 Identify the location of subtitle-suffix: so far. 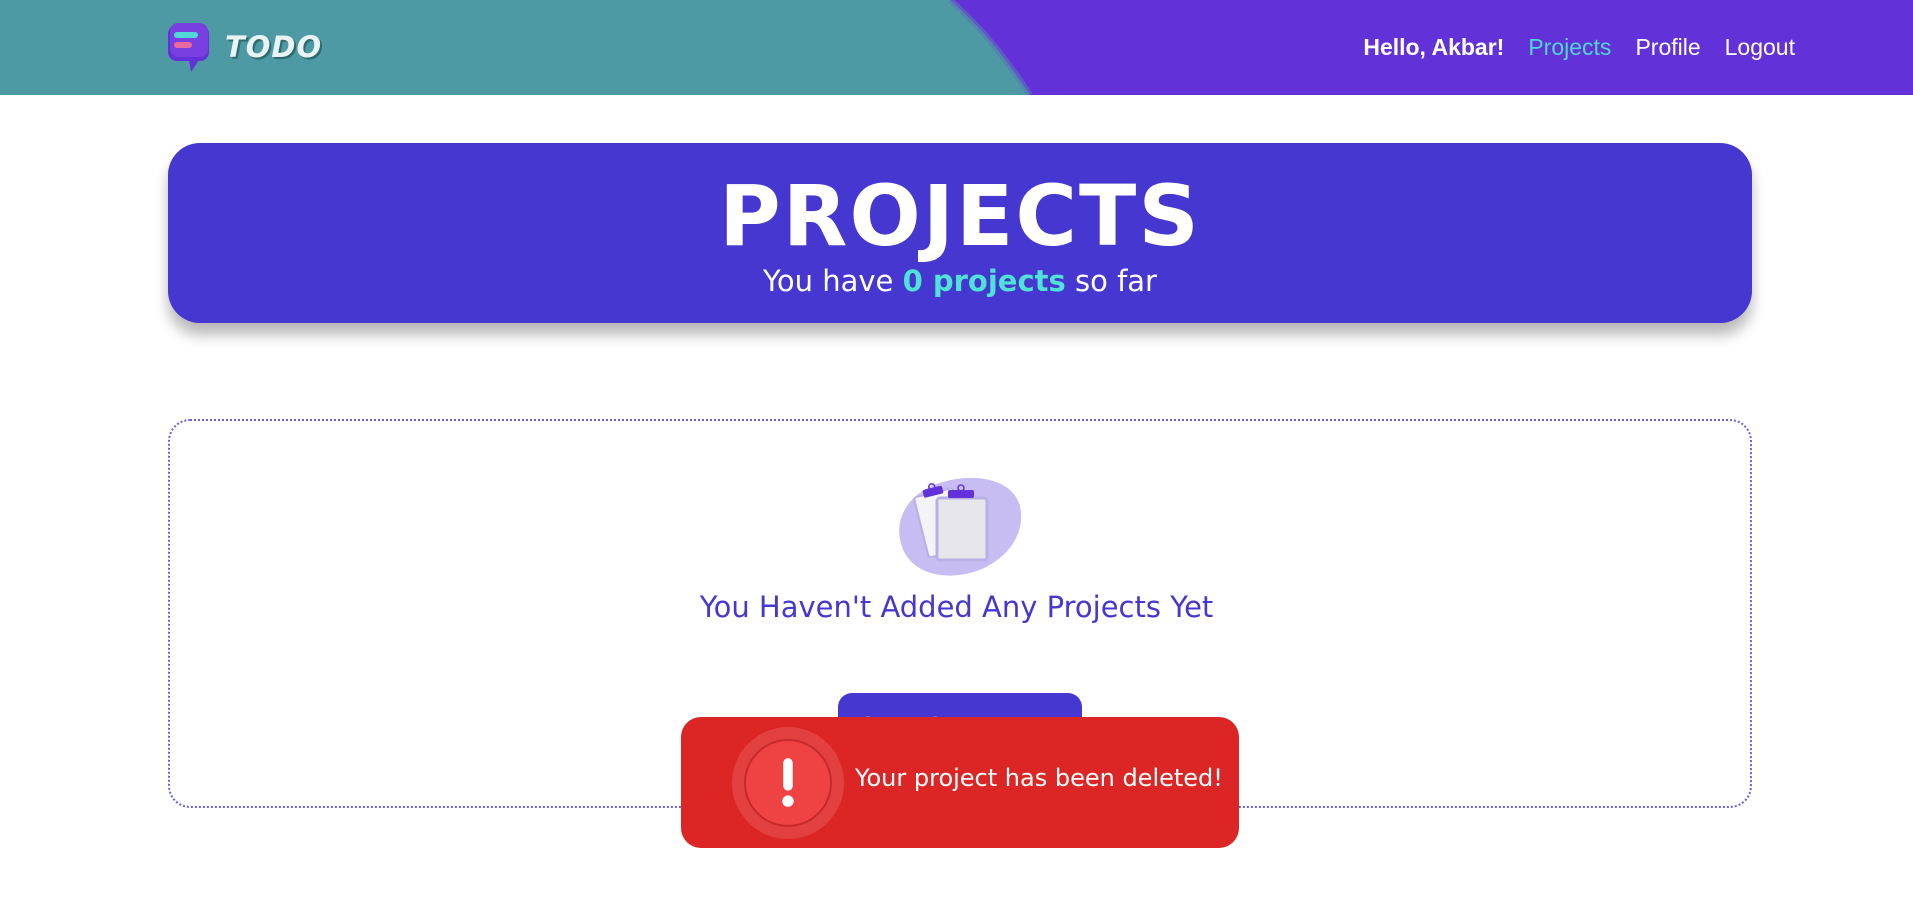
(1111, 281).